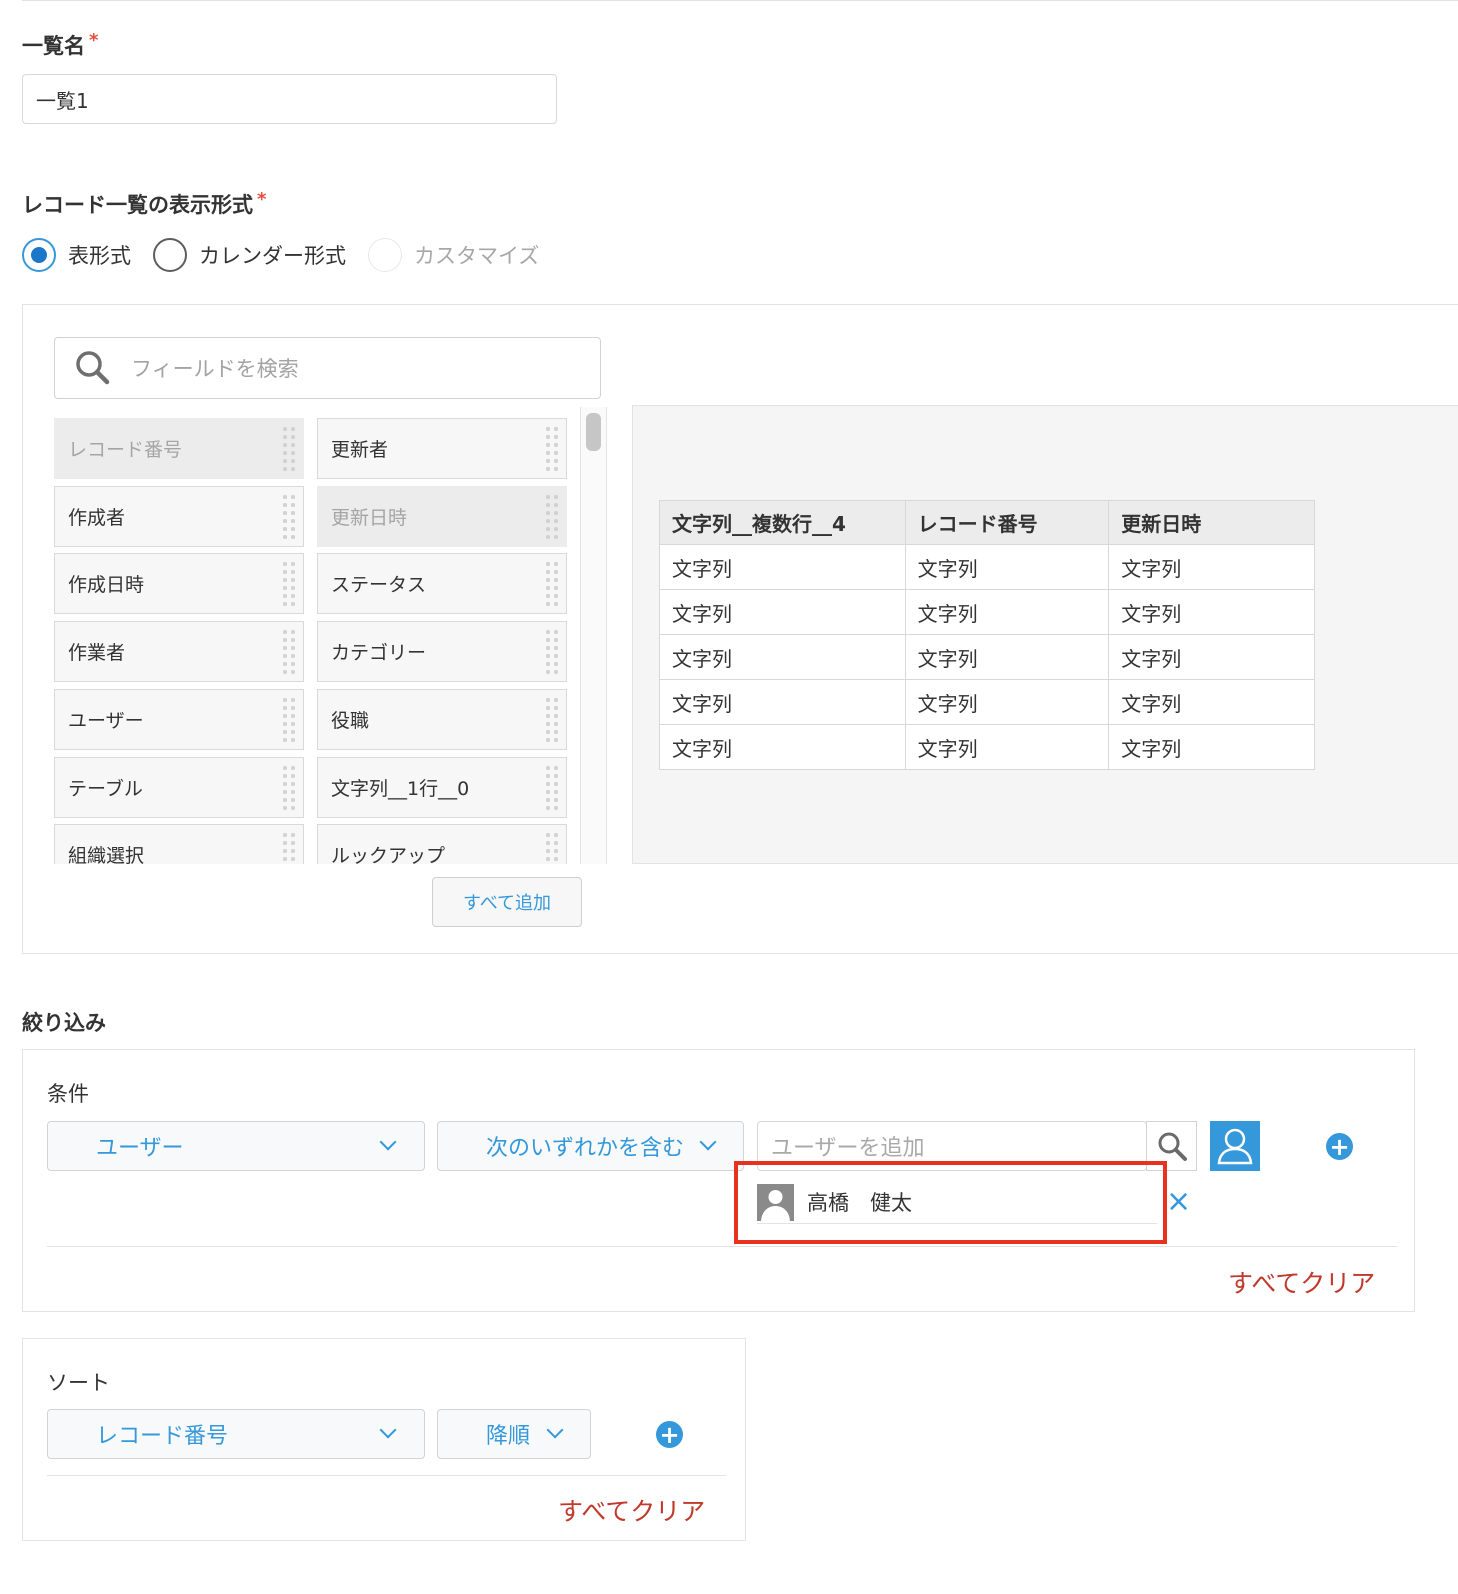 Image resolution: width=1458 pixels, height=1594 pixels. Describe the element at coordinates (1178, 1202) in the screenshot. I see `remove-user-icon: ×` at that location.